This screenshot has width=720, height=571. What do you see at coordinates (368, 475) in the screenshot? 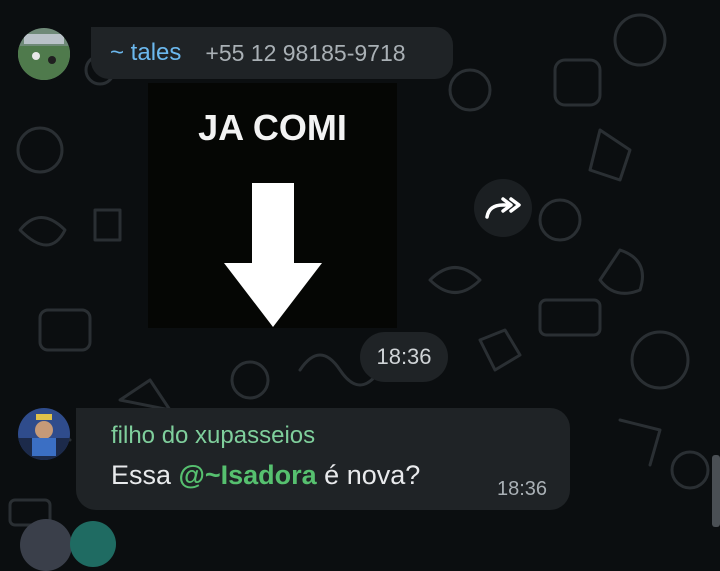
I see `message-text-suffix: é nova?` at bounding box center [368, 475].